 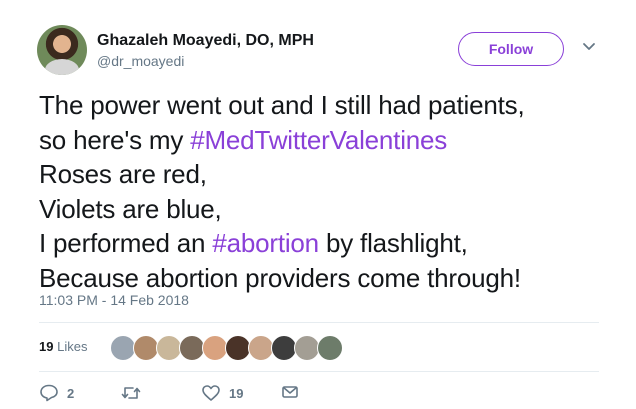 I want to click on like-count: 19, so click(x=236, y=393).